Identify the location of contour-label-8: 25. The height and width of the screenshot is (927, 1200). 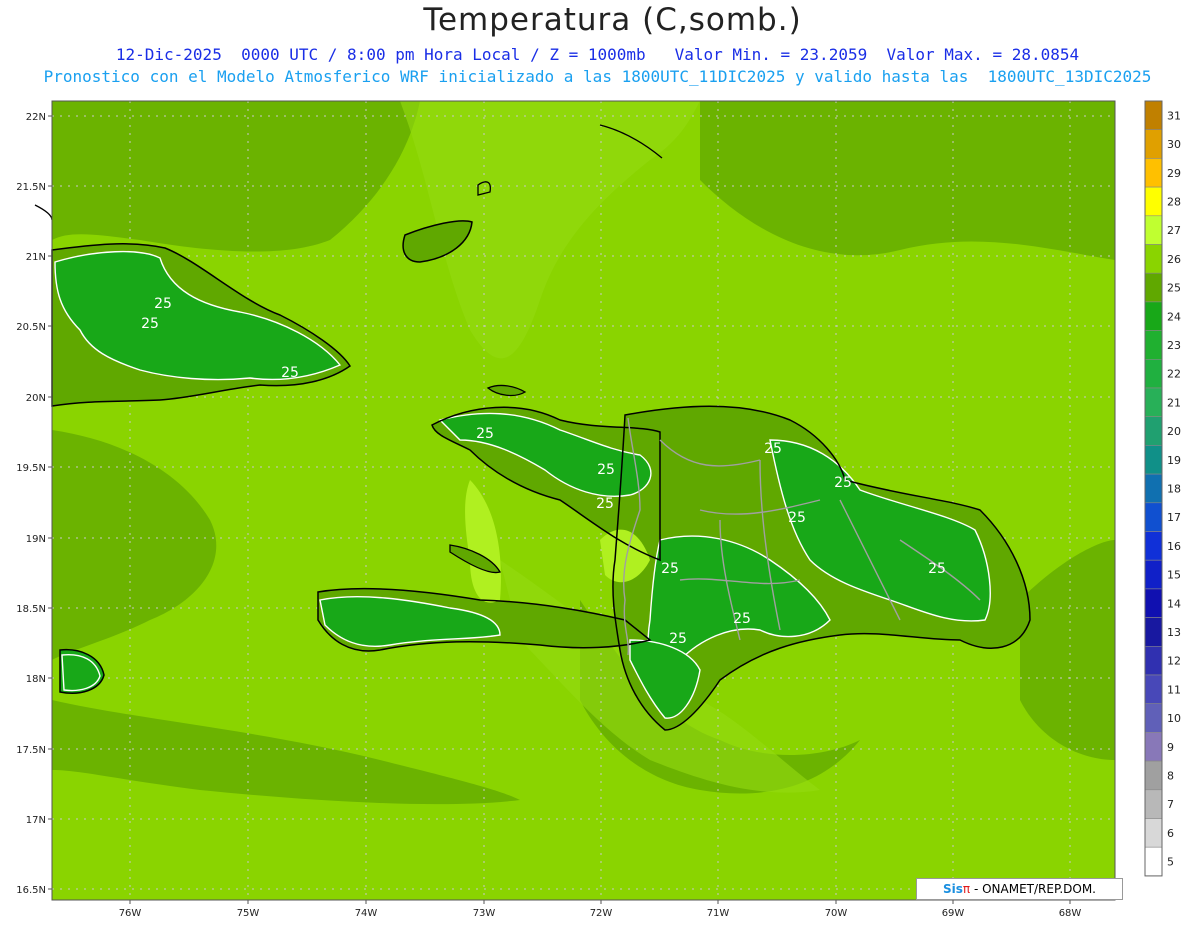
(797, 518).